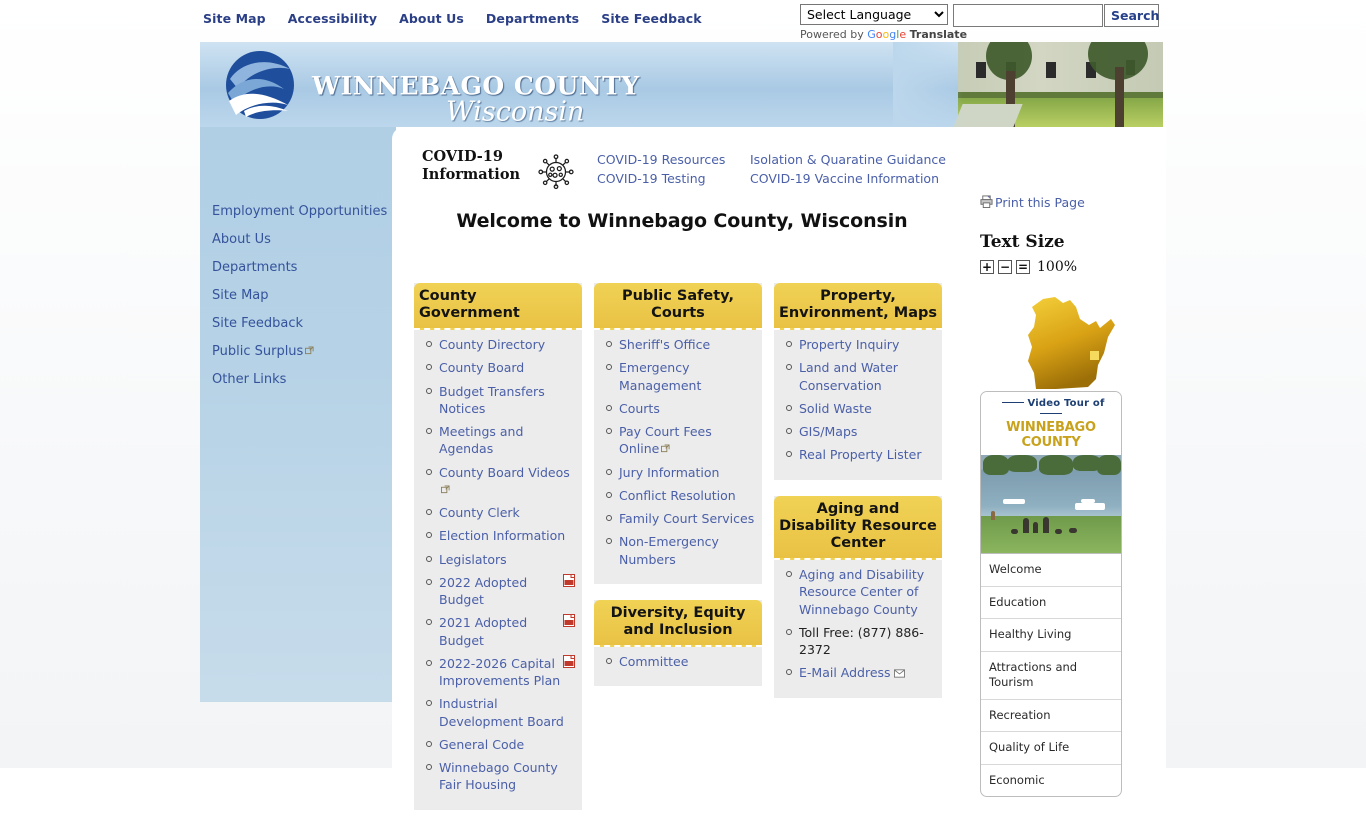 The image size is (1366, 826). Describe the element at coordinates (483, 591) in the screenshot. I see `link-2022-adopted-budget: 2022 Adopted Budget` at that location.